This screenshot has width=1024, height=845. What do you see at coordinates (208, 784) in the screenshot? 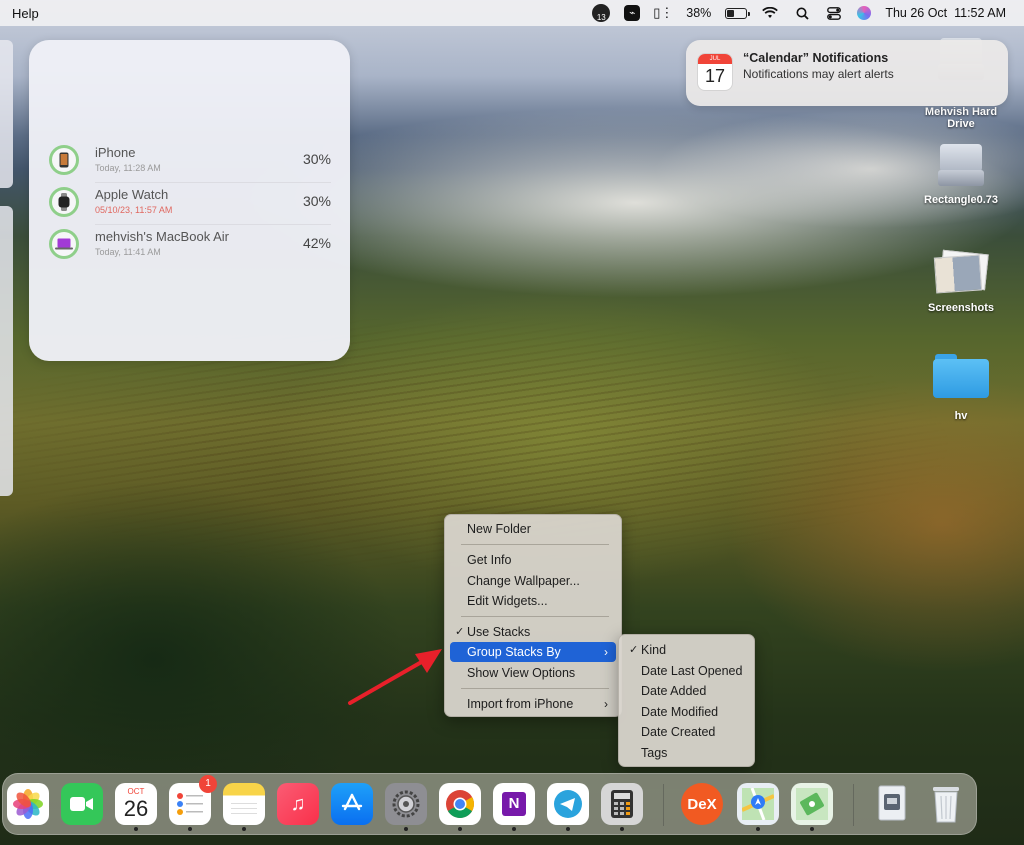
I see `notification-badge: 1` at bounding box center [208, 784].